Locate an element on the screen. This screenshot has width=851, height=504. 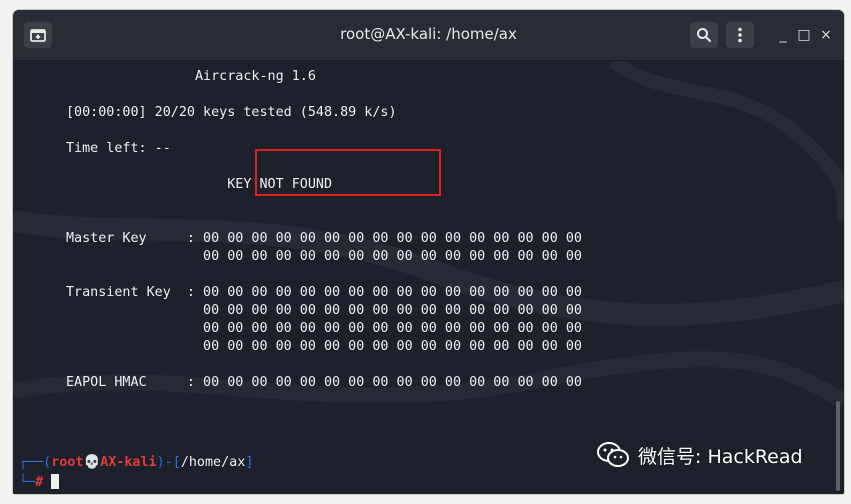
search-icon is located at coordinates (704, 35).